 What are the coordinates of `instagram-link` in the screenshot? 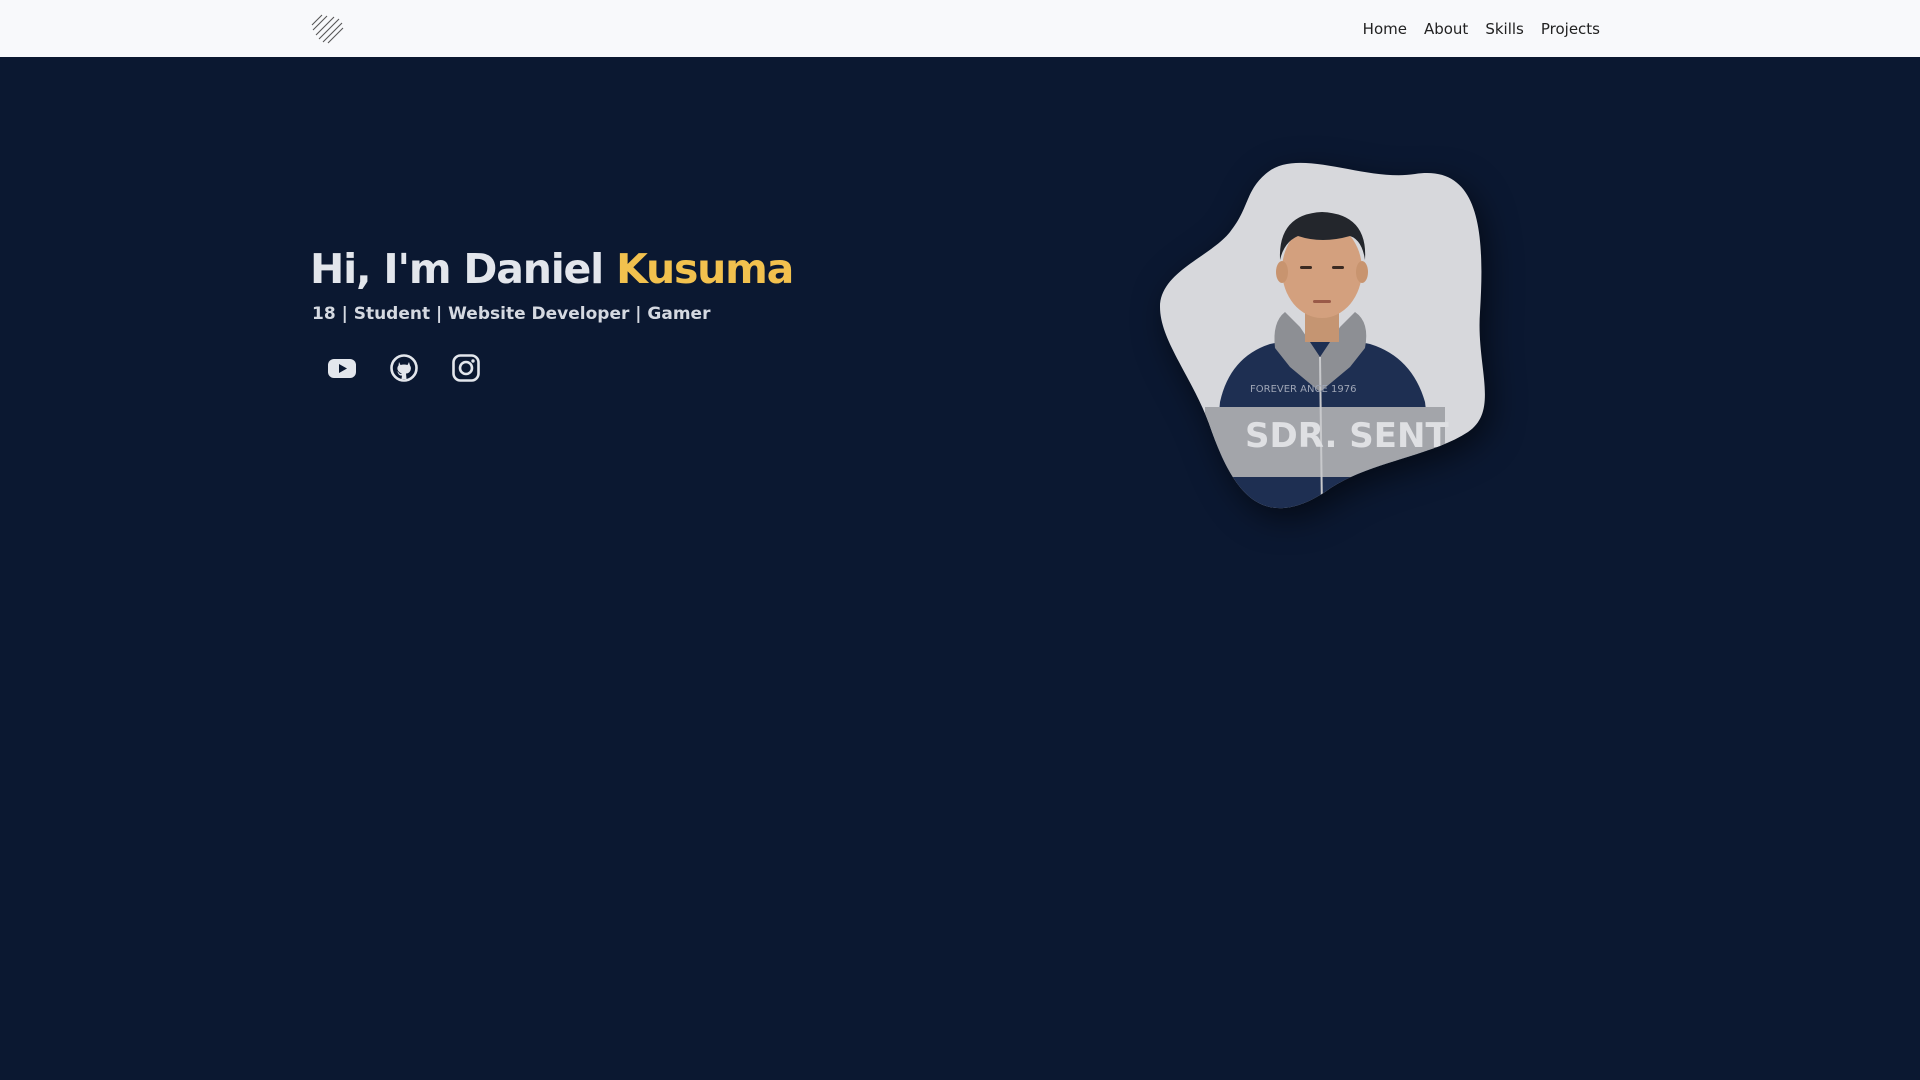 It's located at (466, 368).